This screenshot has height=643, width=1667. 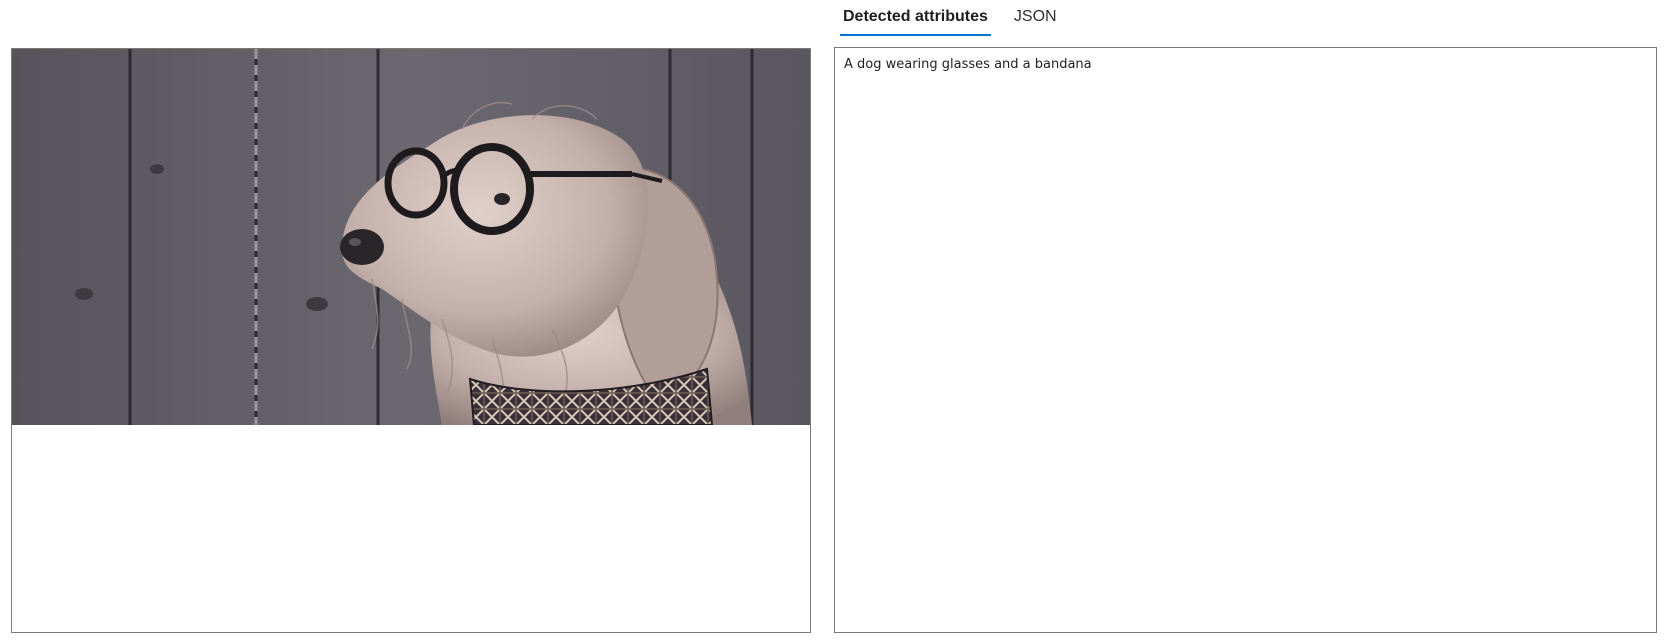 I want to click on tab-detected-attributes: Detected attributes, so click(x=915, y=18).